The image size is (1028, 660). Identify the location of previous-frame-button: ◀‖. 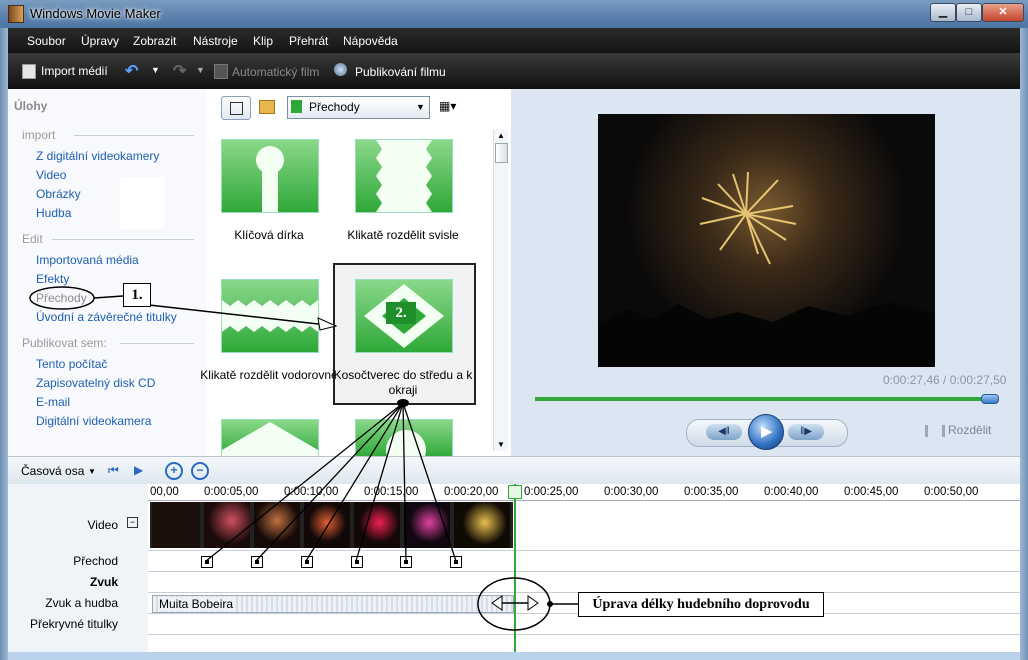
(724, 432).